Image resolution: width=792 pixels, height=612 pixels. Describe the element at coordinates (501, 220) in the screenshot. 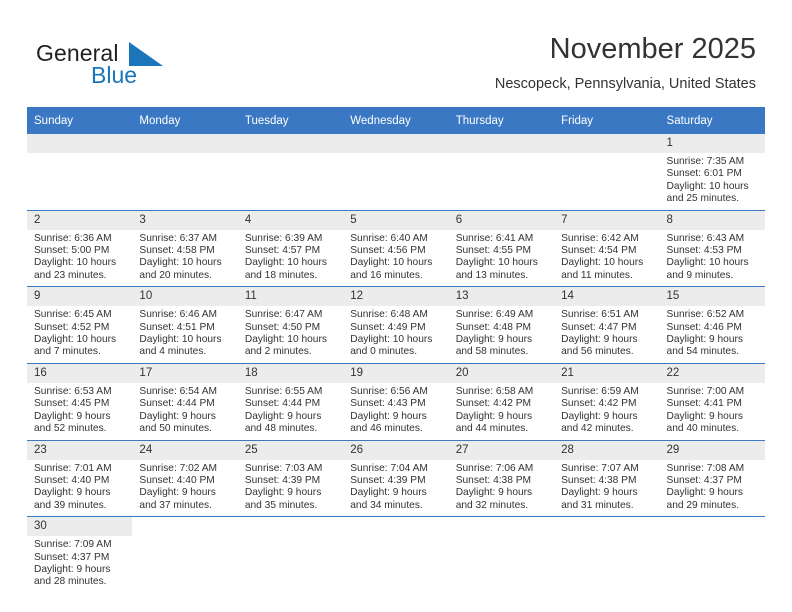

I see `day-number: 6` at that location.